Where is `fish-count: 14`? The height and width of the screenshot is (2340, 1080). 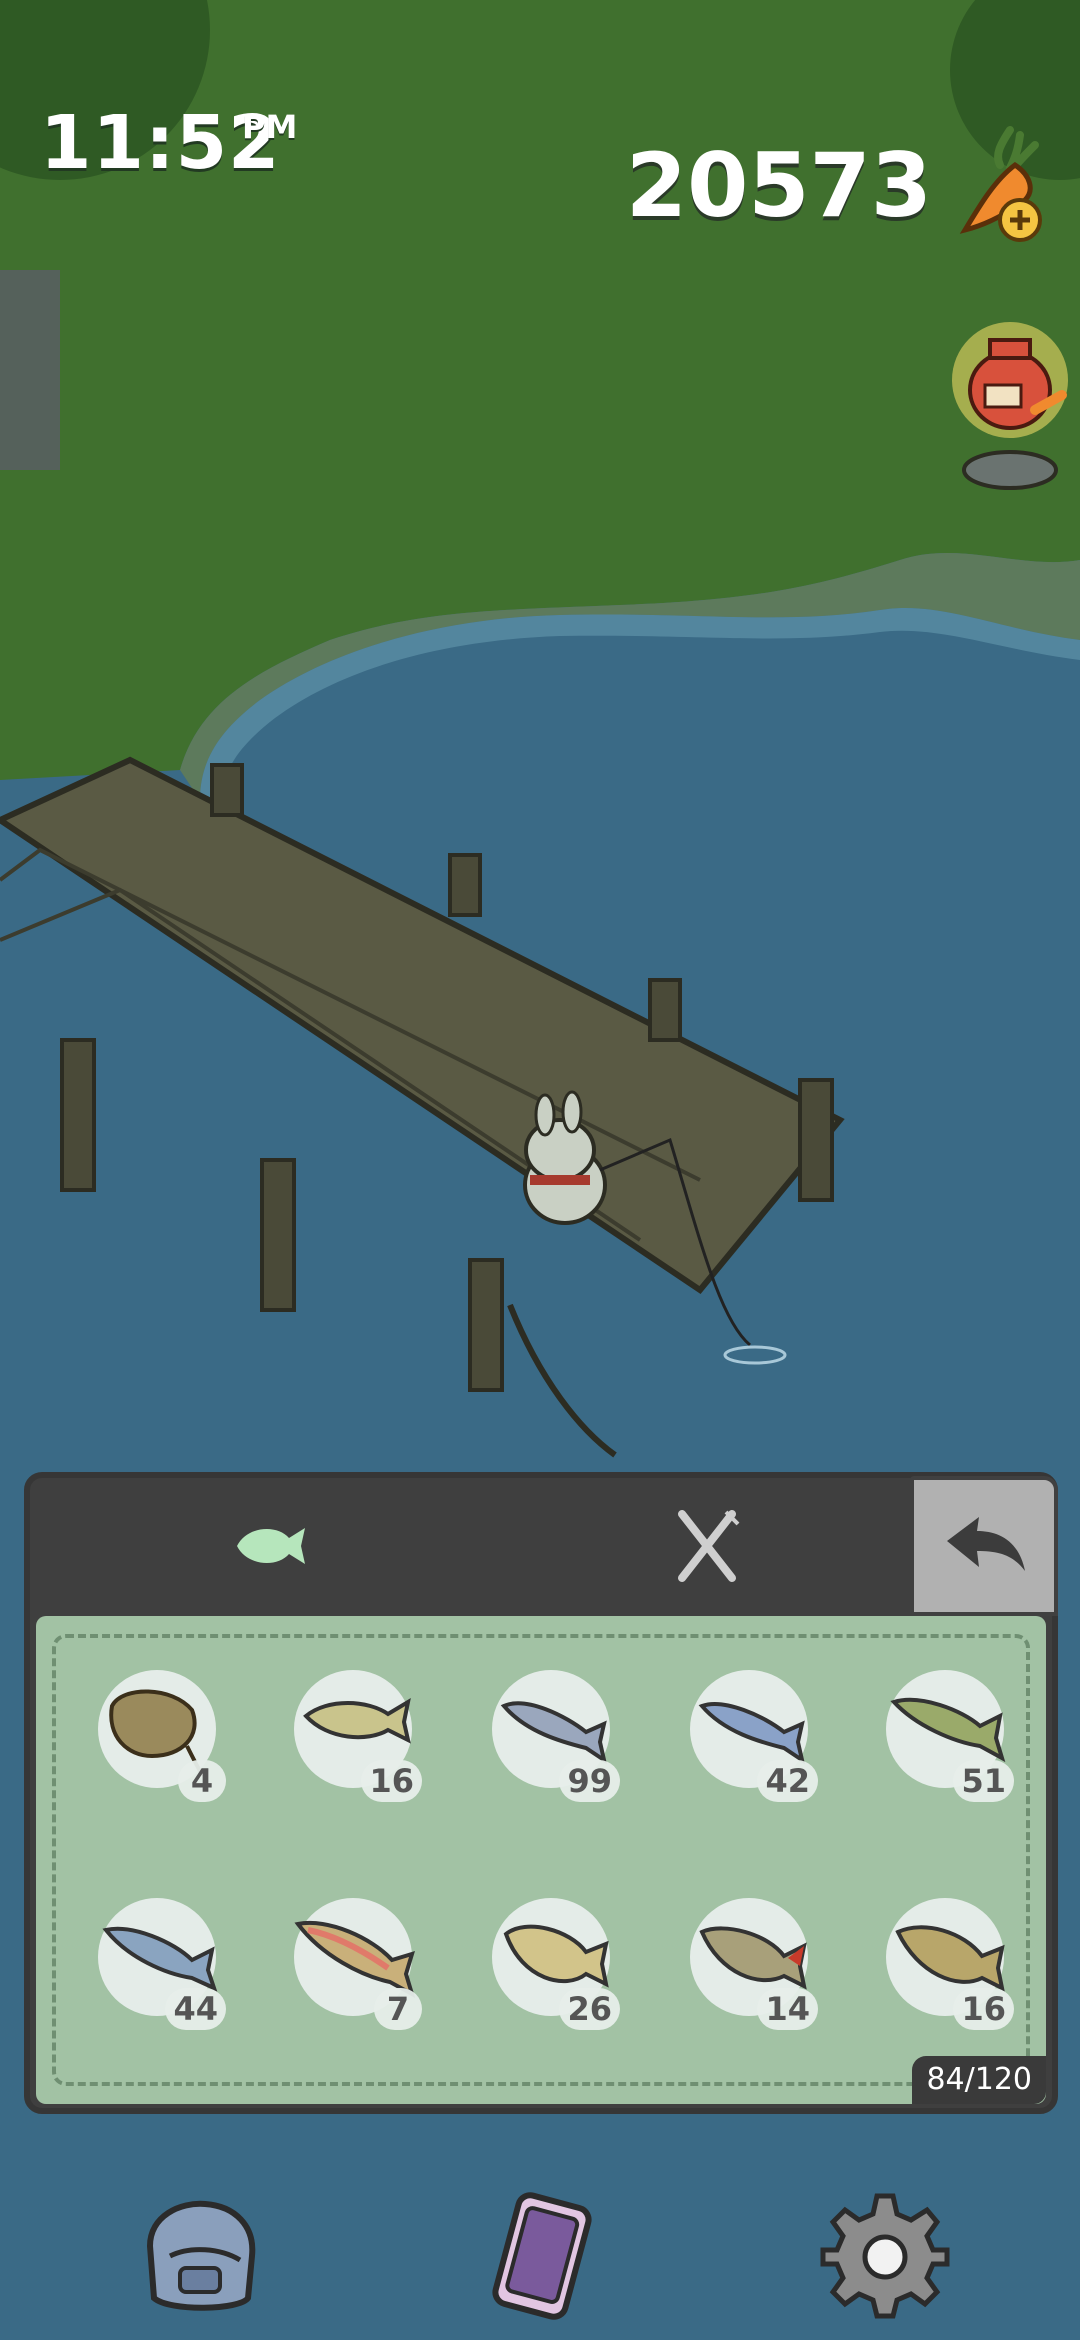 fish-count: 14 is located at coordinates (787, 2009).